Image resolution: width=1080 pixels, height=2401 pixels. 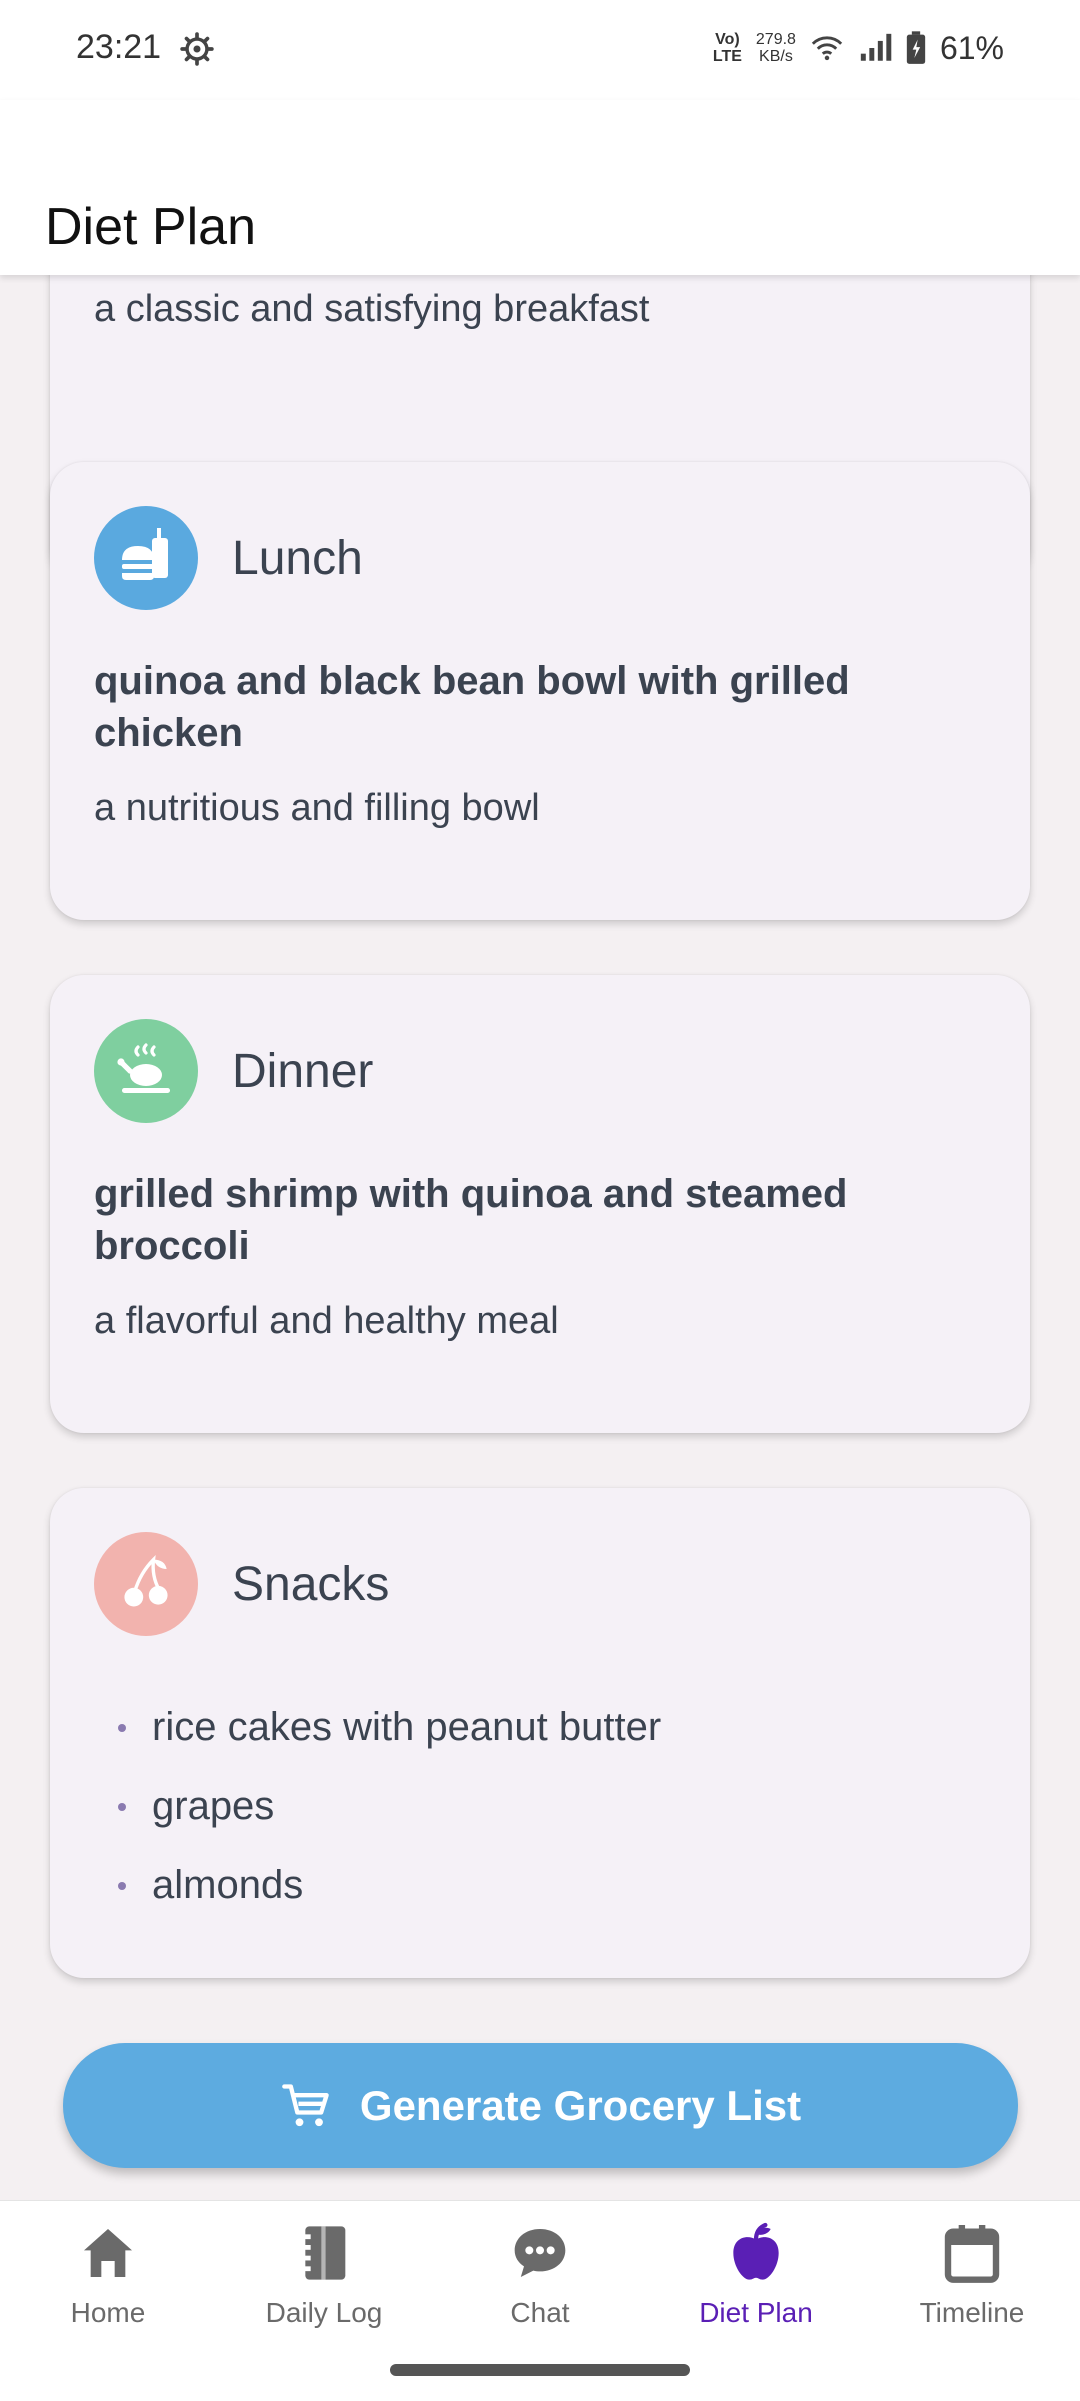 I want to click on list-item: grapes, so click(x=377, y=1806).